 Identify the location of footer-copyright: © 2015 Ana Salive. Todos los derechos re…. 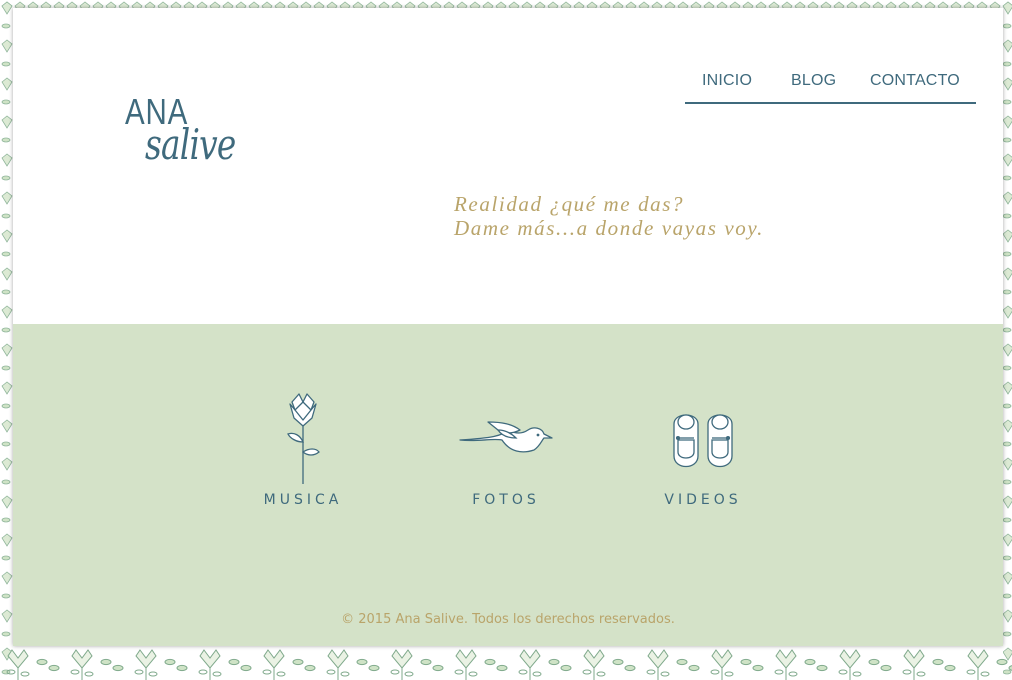
(508, 619).